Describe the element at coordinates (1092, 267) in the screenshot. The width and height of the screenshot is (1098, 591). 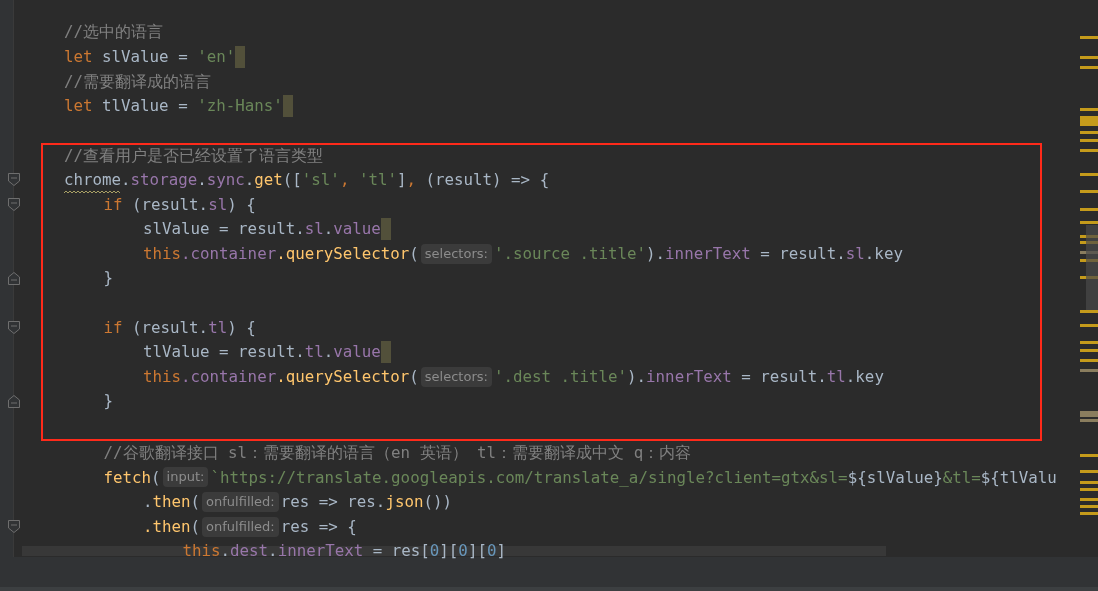
I see `vertical-scrollbar-thumb` at that location.